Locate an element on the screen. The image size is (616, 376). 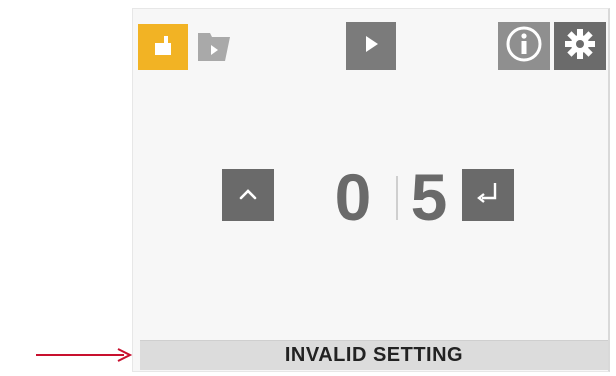
enter-button is located at coordinates (488, 195).